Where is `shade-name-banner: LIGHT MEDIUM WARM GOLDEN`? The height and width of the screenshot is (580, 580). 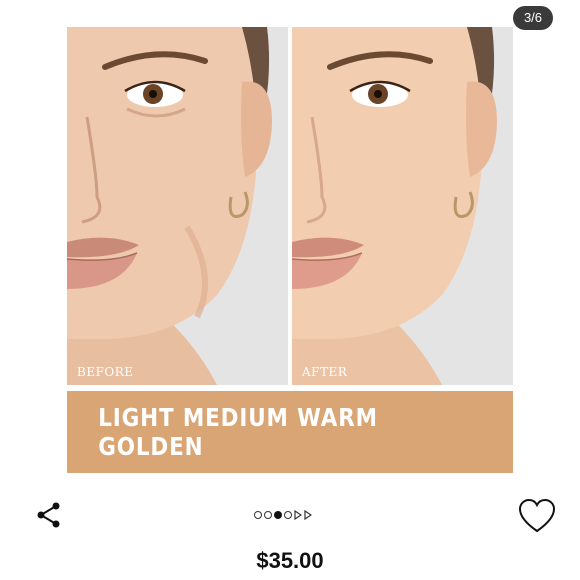 shade-name-banner: LIGHT MEDIUM WARM GOLDEN is located at coordinates (290, 432).